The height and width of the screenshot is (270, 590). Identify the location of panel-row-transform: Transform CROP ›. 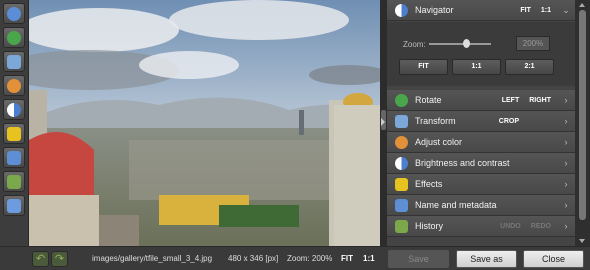
(481, 121).